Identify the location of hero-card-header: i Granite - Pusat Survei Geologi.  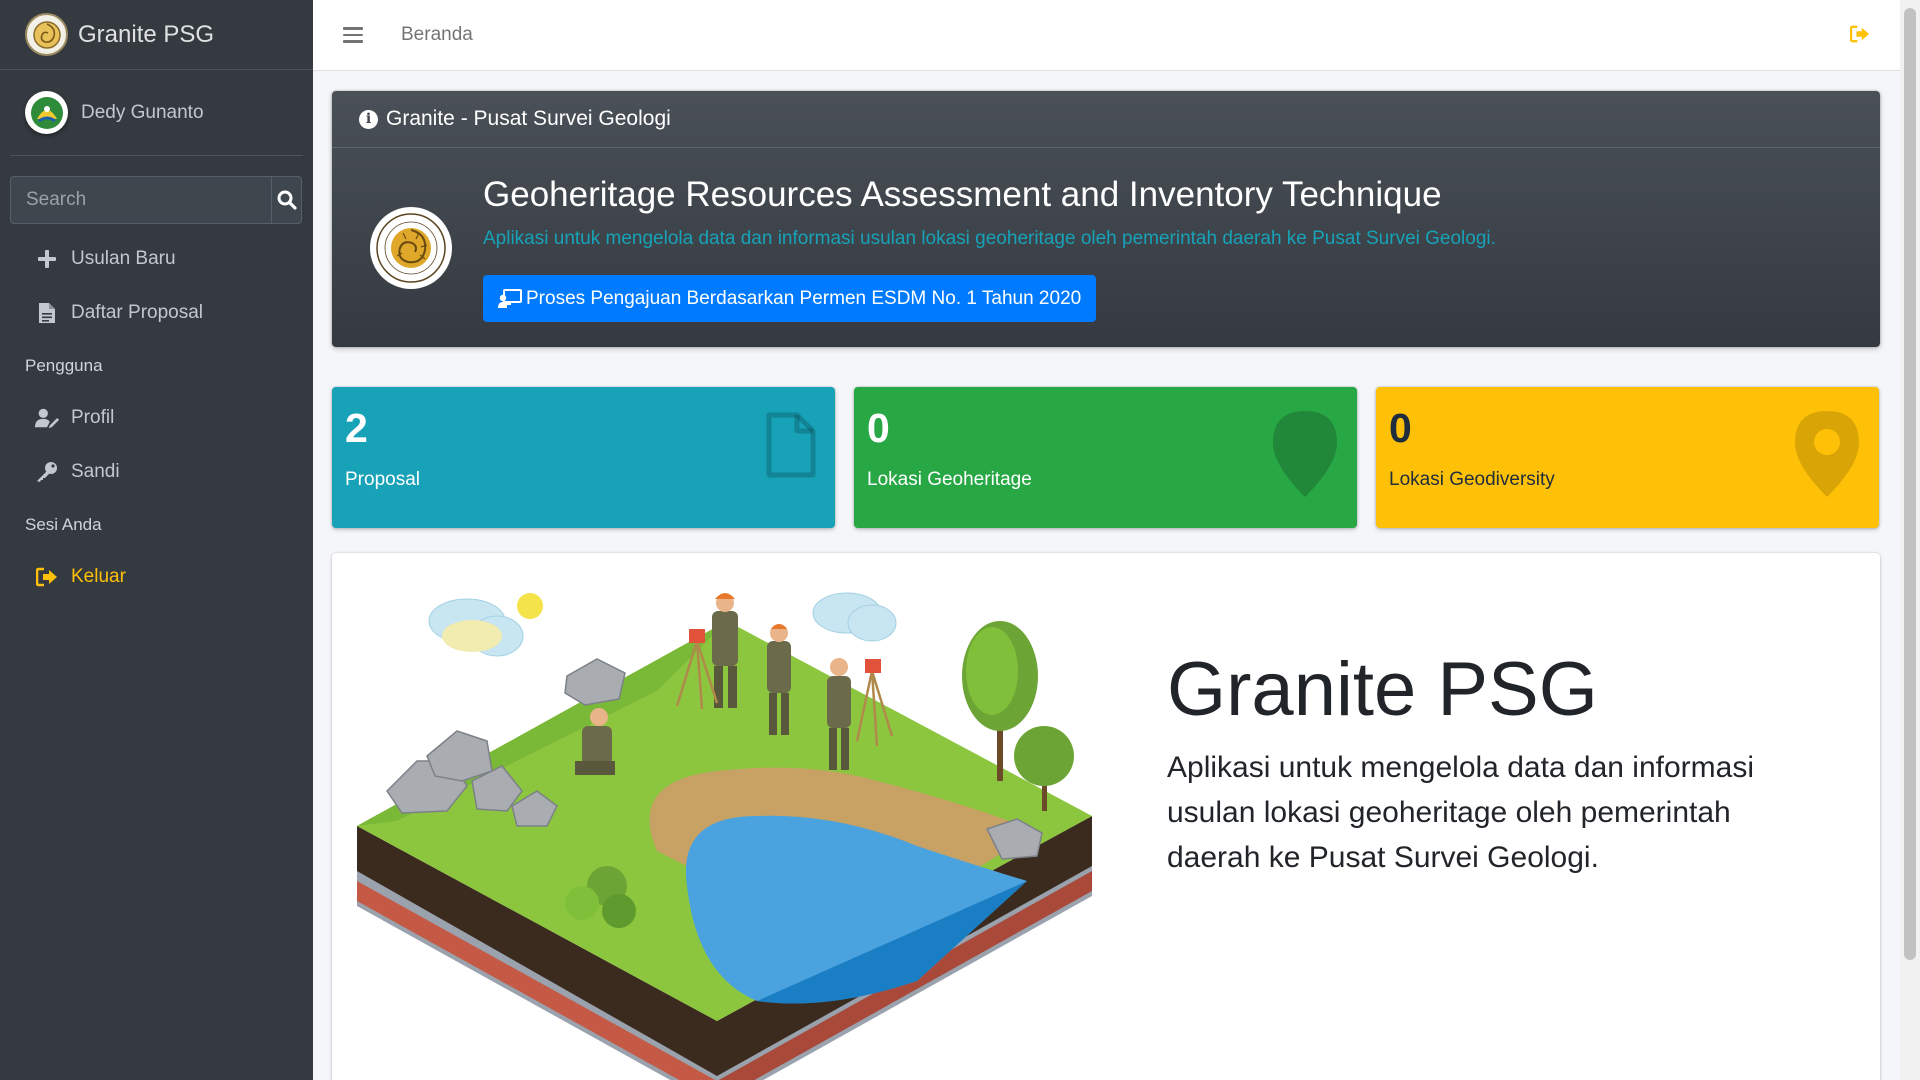
(1106, 119).